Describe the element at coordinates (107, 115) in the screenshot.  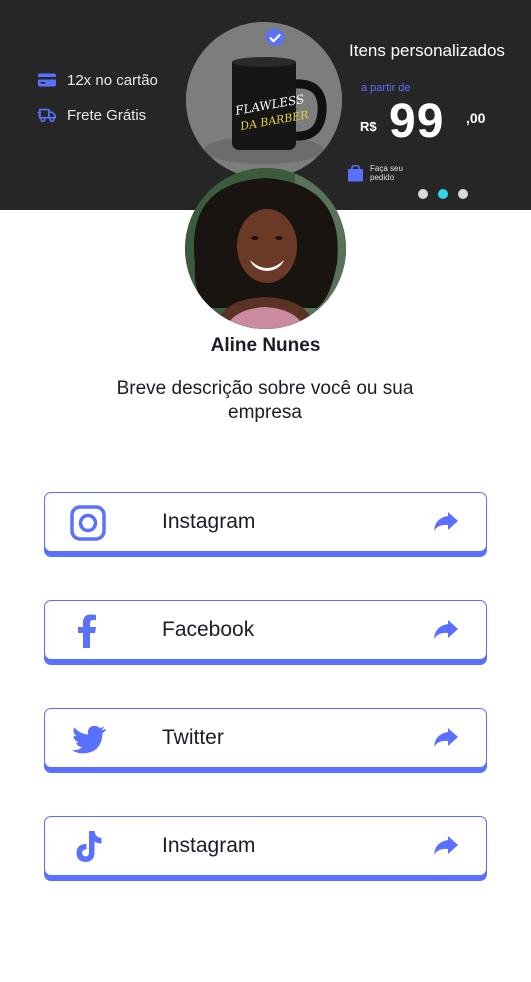
I see `feature-free-shipping-label: Frete Grátis` at that location.